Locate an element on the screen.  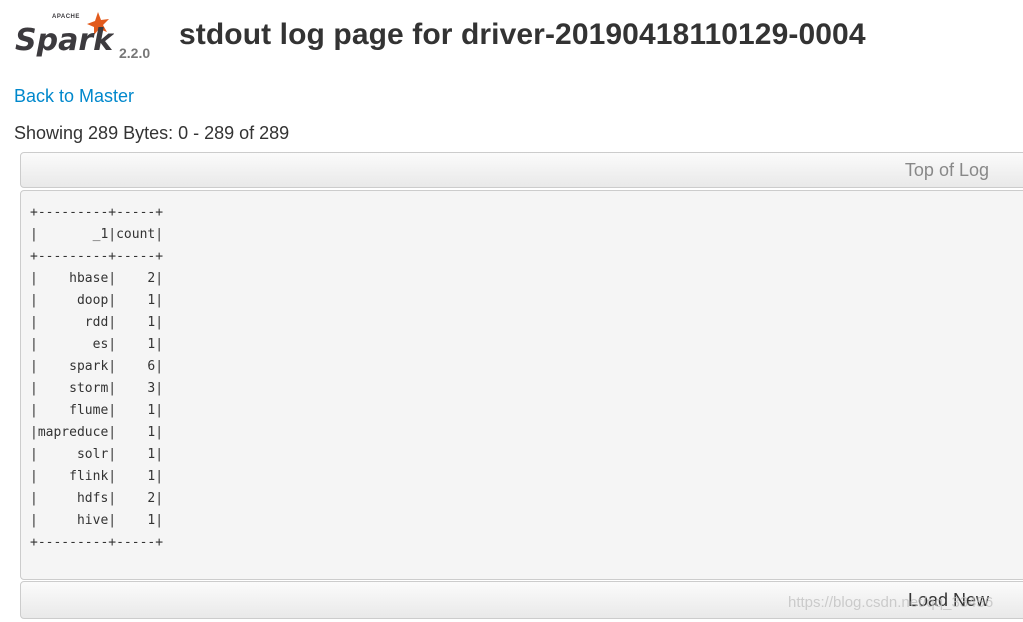
spark-logo-icon: APACHE Spark is located at coordinates (64, 35).